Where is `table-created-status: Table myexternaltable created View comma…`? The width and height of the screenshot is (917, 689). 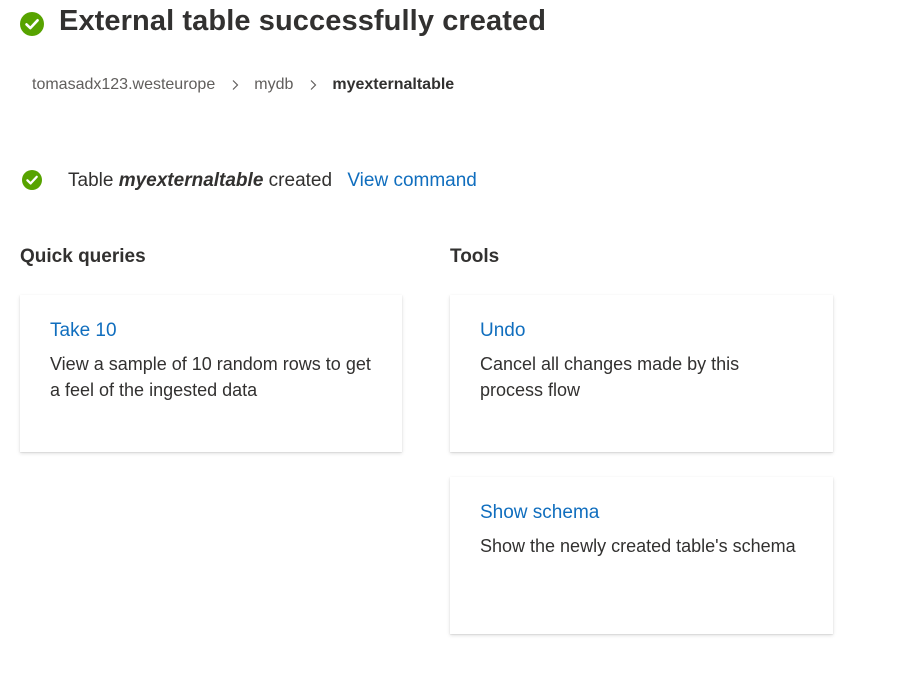 table-created-status: Table myexternaltable created View comma… is located at coordinates (272, 181).